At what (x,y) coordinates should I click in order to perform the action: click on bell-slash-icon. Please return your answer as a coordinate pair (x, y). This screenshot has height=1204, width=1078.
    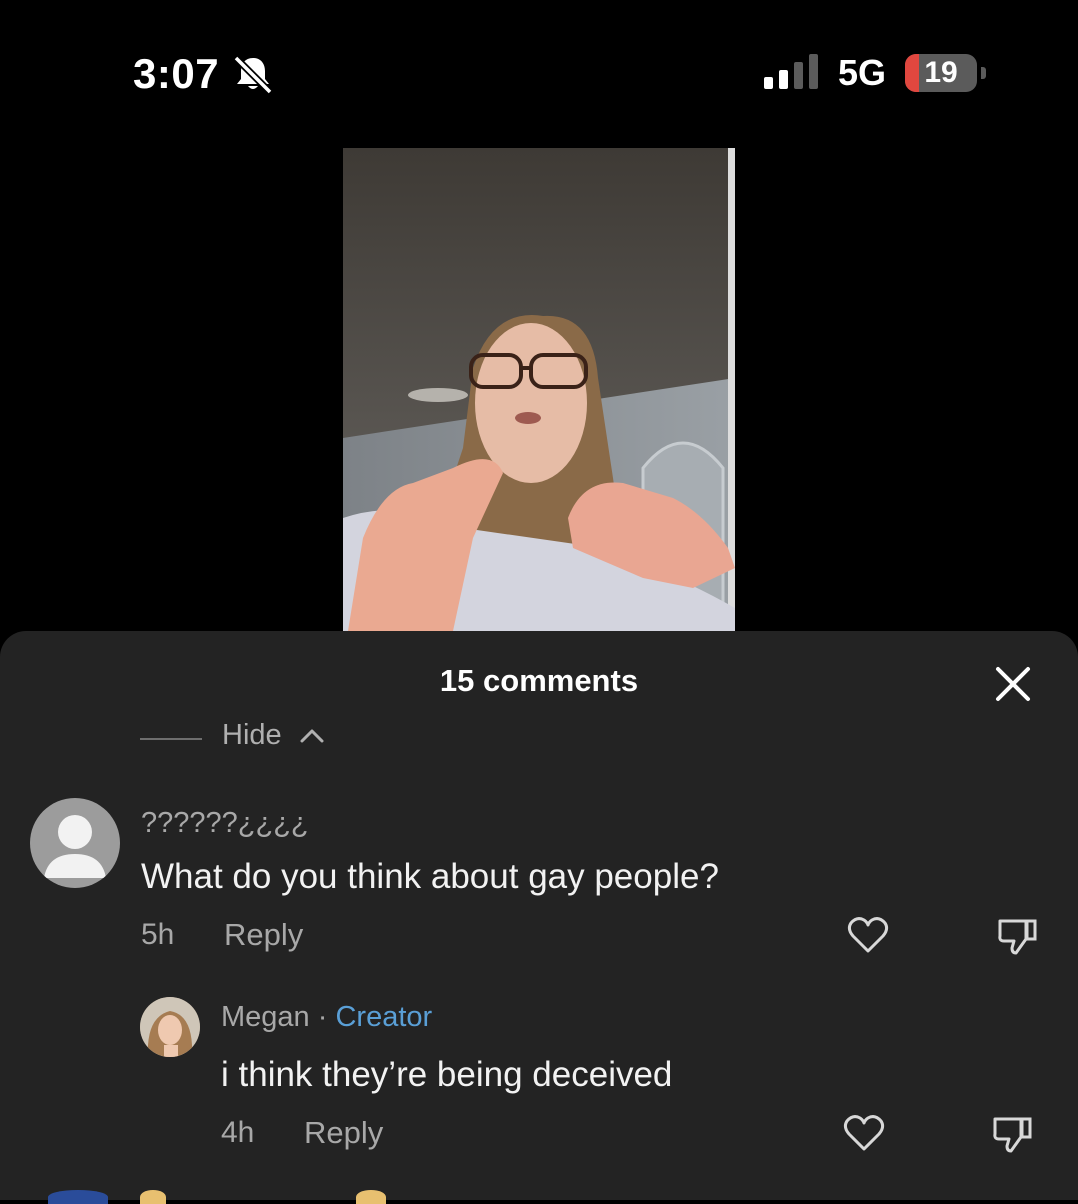
    Looking at the image, I should click on (253, 74).